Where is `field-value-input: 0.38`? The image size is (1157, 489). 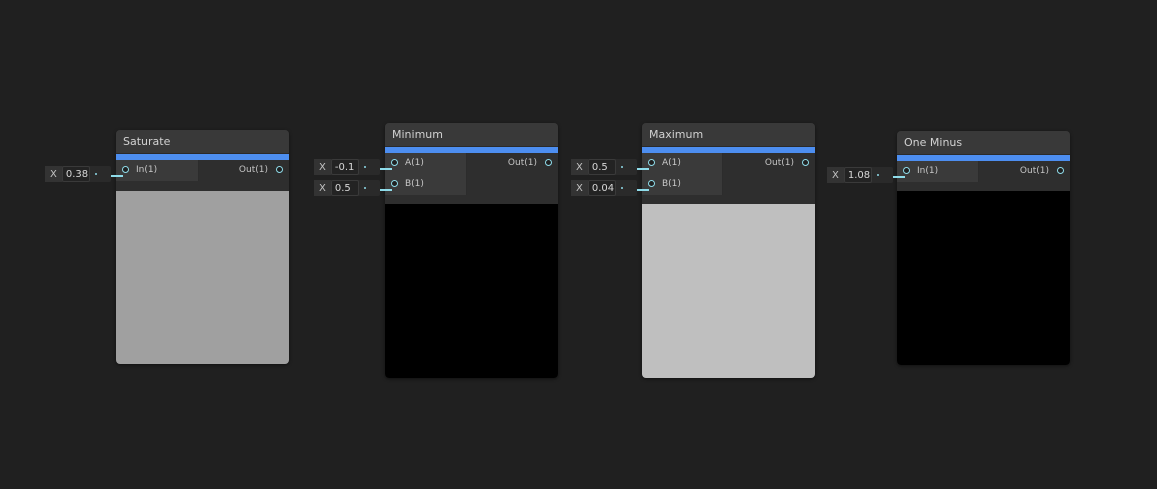
field-value-input: 0.38 is located at coordinates (76, 174).